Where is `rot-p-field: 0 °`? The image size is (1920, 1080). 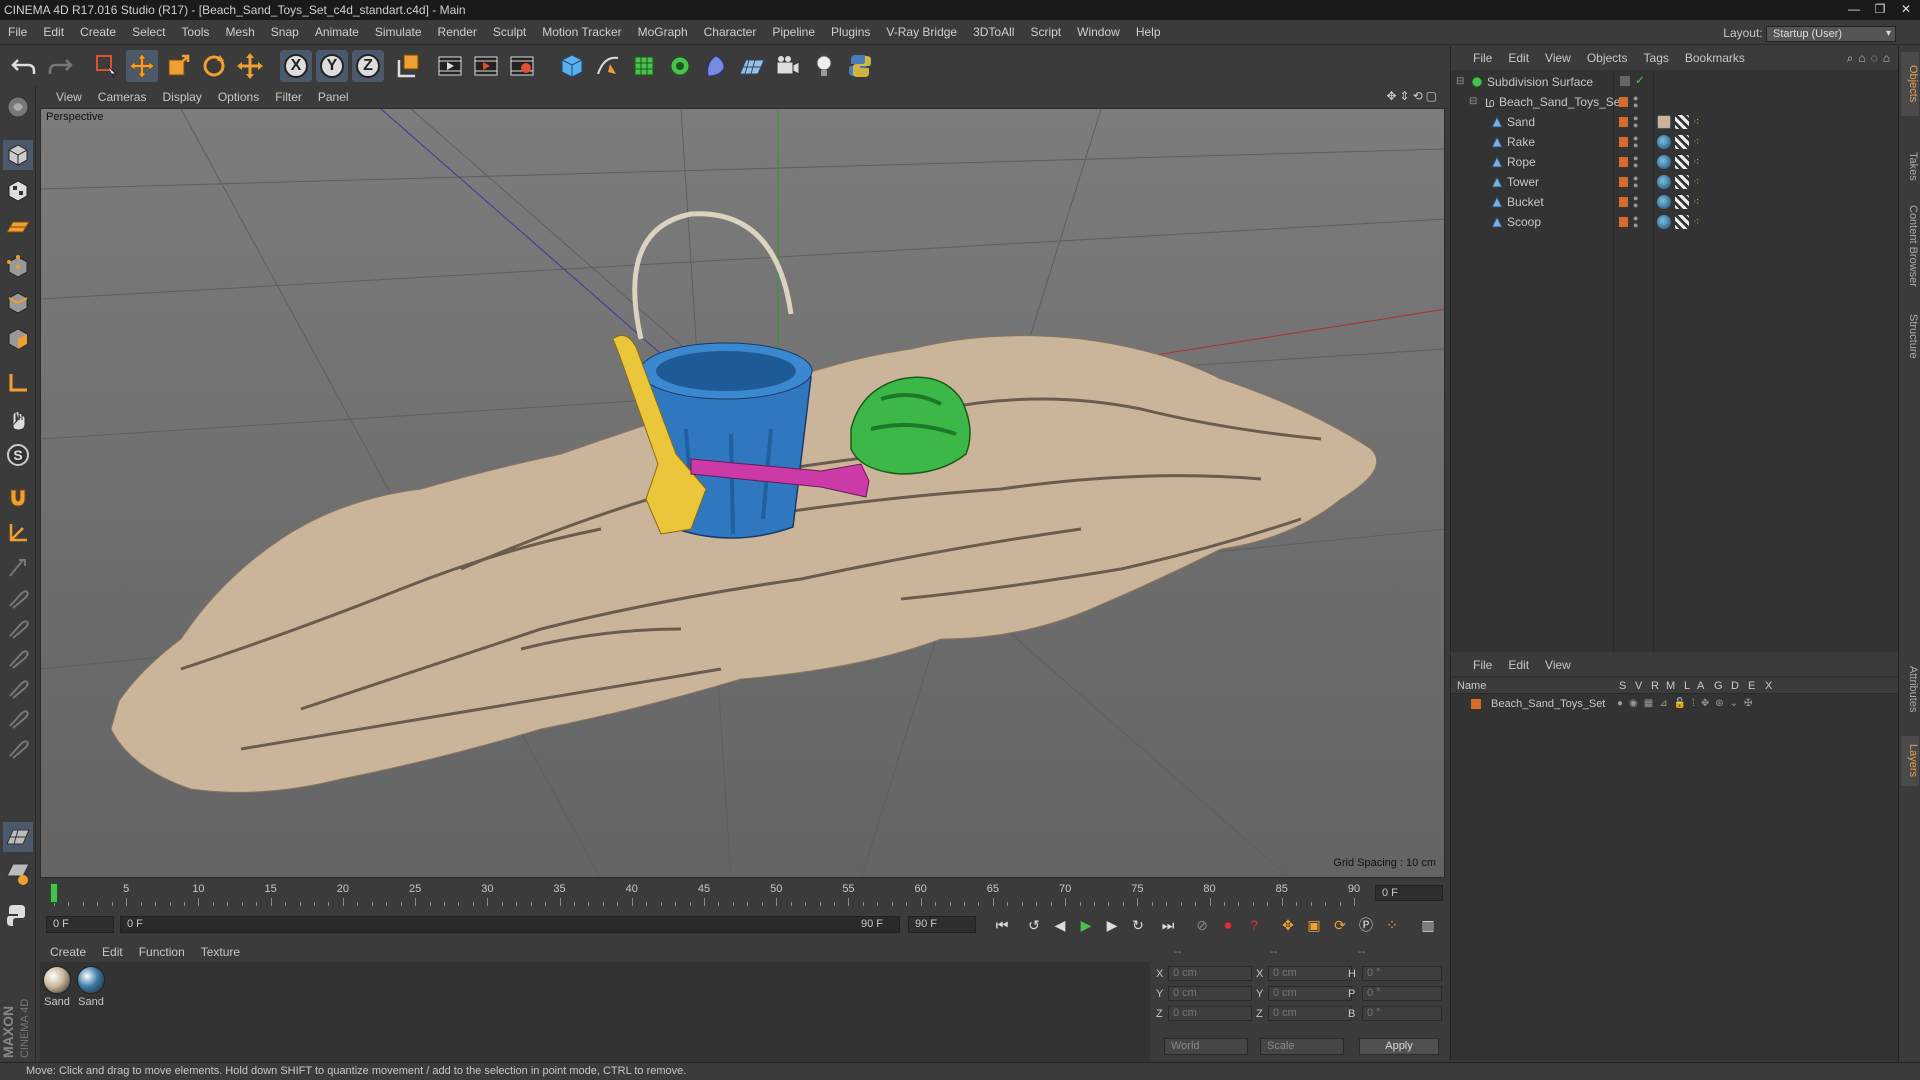
rot-p-field: 0 ° is located at coordinates (1402, 993).